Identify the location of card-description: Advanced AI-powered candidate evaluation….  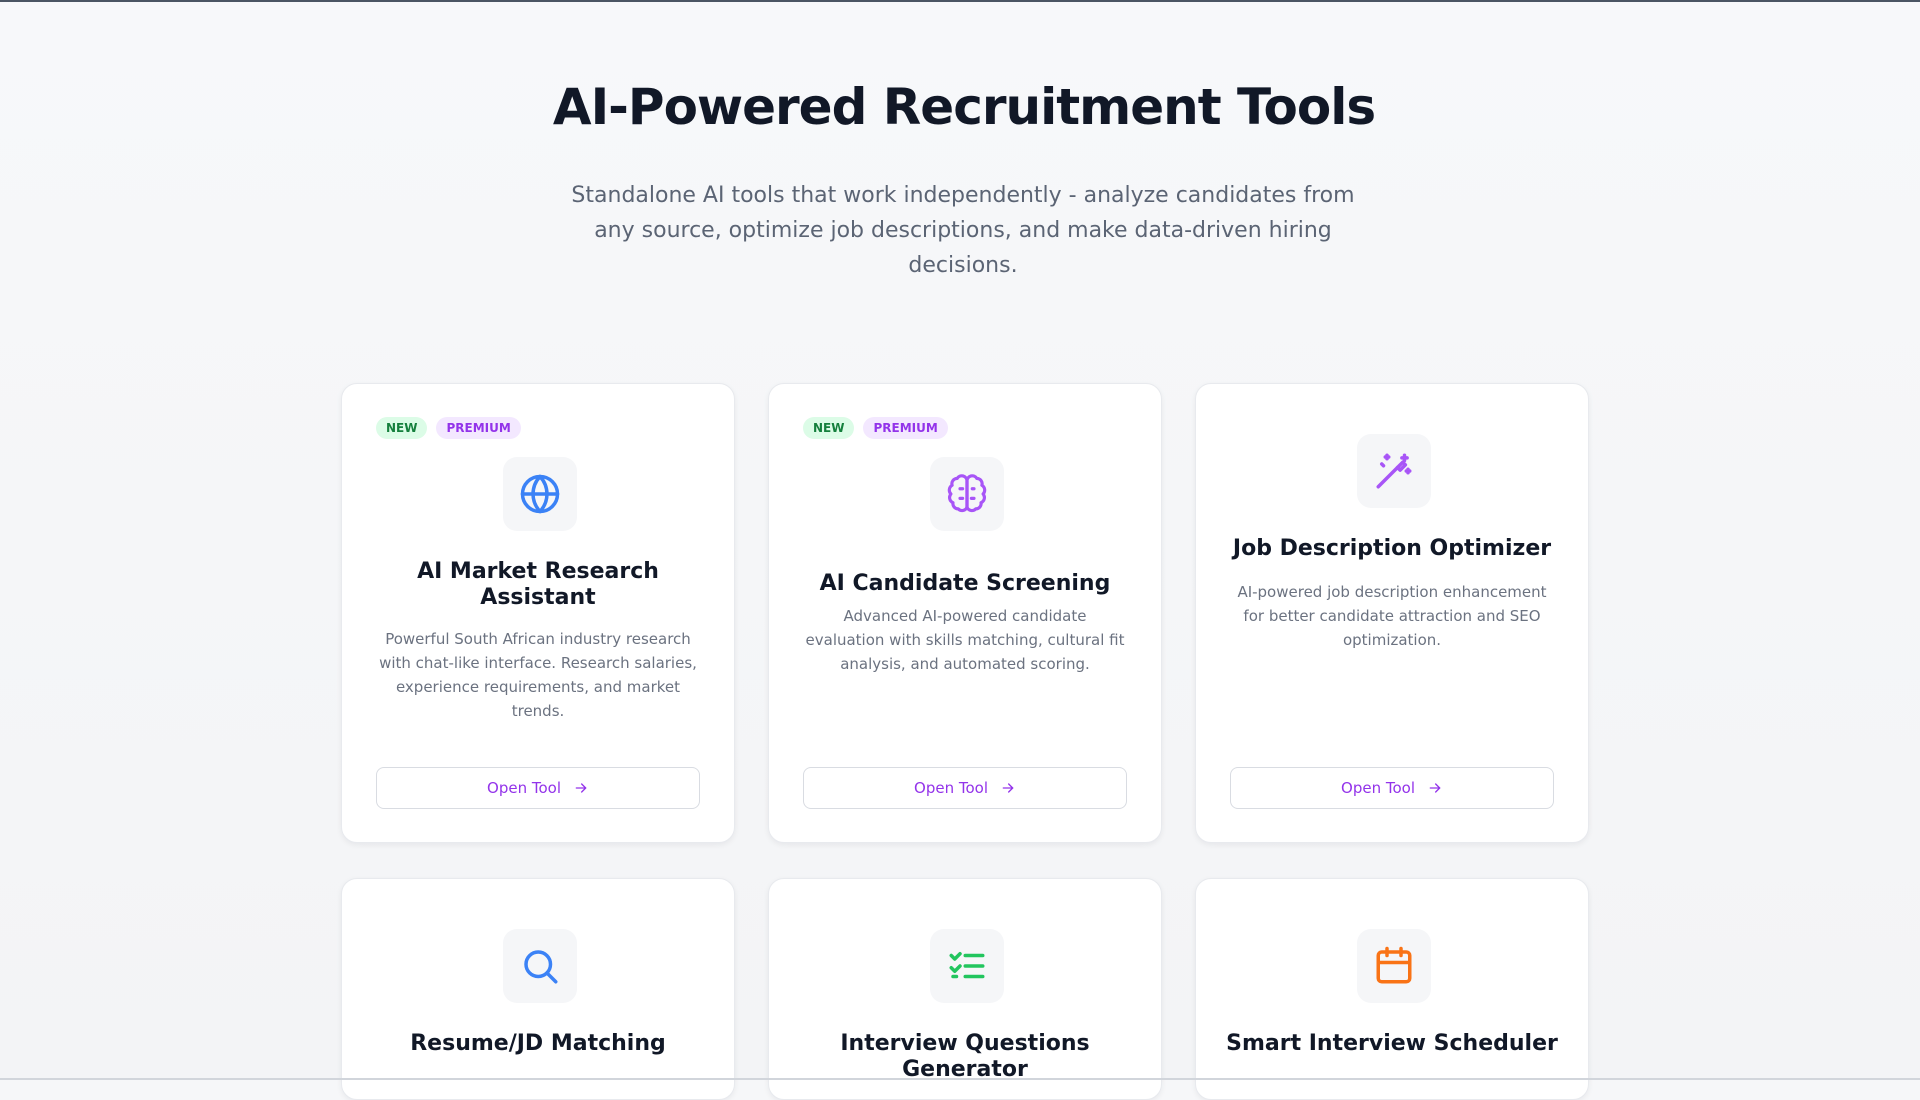
(965, 640).